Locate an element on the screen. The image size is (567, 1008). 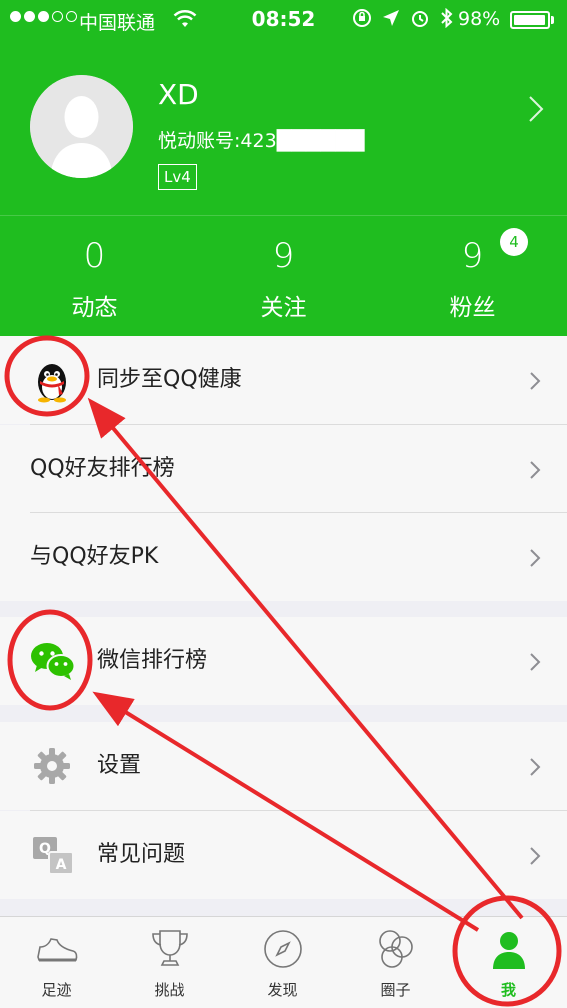
compass-icon is located at coordinates (283, 949).